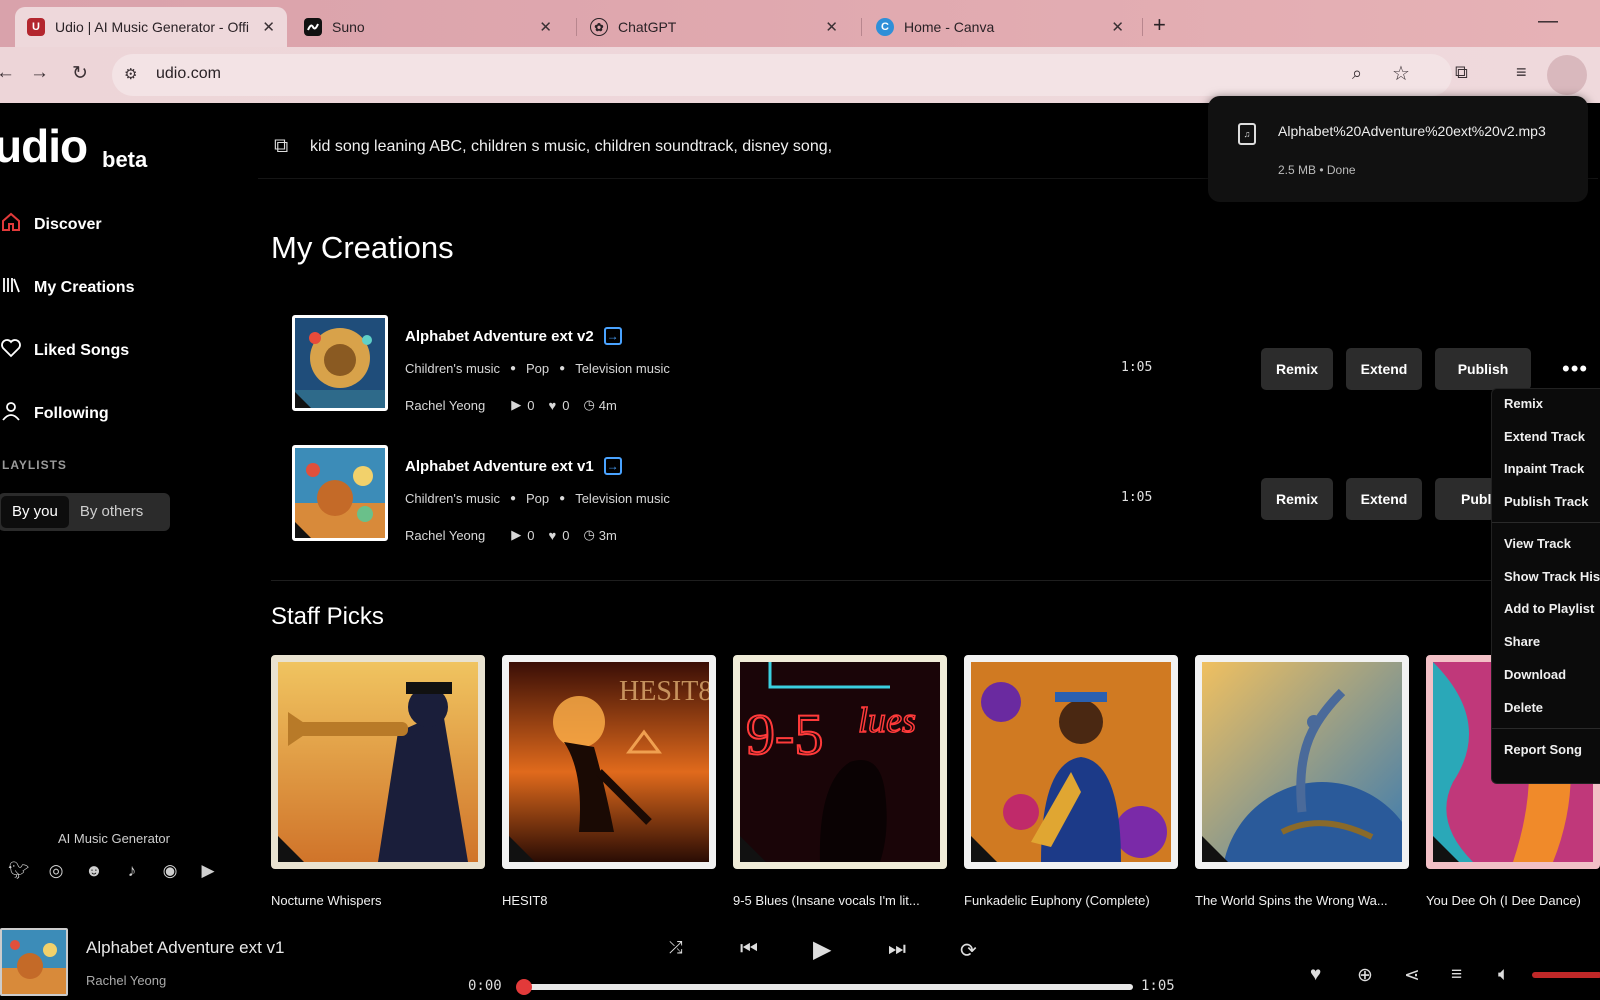 This screenshot has width=1600, height=1000. I want to click on now-playing-cover, so click(34, 962).